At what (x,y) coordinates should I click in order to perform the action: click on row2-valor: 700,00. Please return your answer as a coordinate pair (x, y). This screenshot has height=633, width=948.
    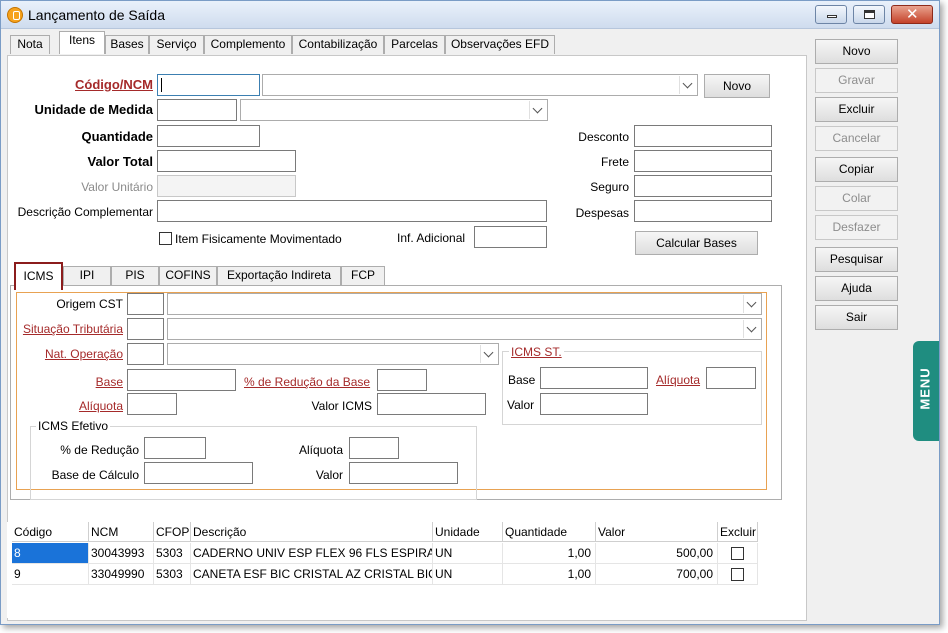
    Looking at the image, I should click on (657, 574).